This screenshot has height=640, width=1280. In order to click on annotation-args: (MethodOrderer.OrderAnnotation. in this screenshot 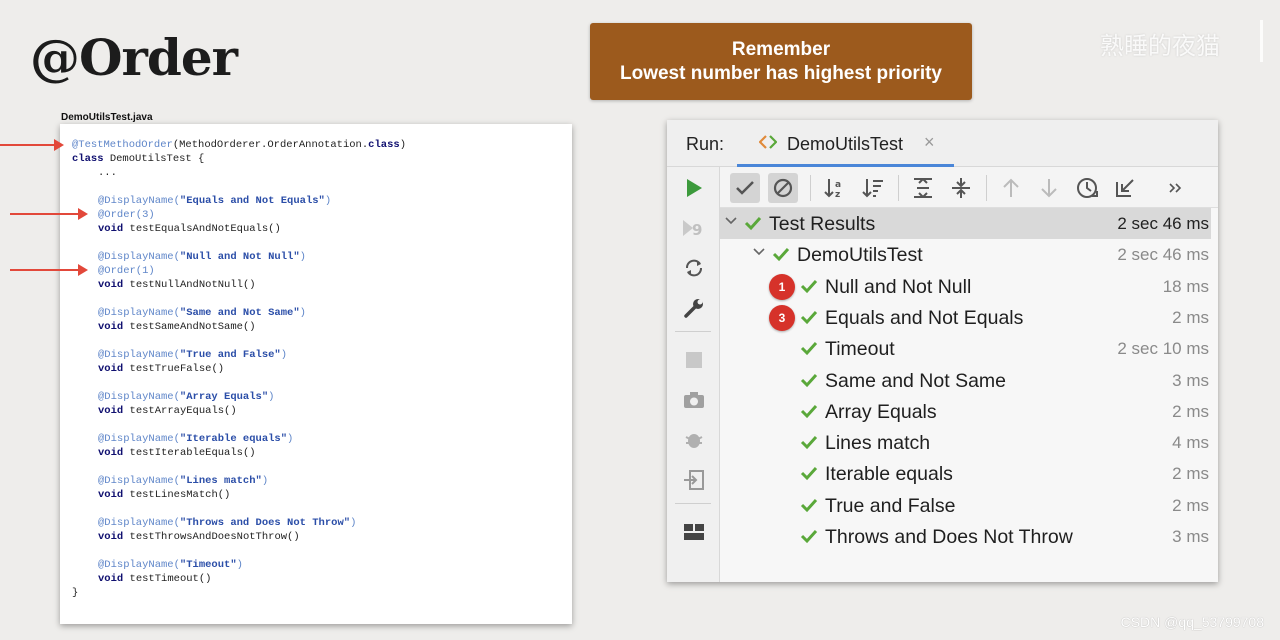, I will do `click(270, 145)`.